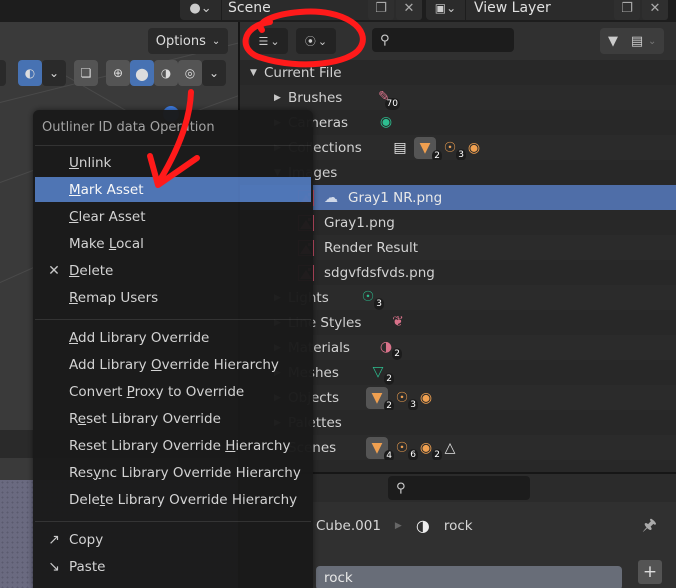  What do you see at coordinates (173, 391) in the screenshot?
I see `menu-item-convert-proxy-to-override: Convert Proxy to Override` at bounding box center [173, 391].